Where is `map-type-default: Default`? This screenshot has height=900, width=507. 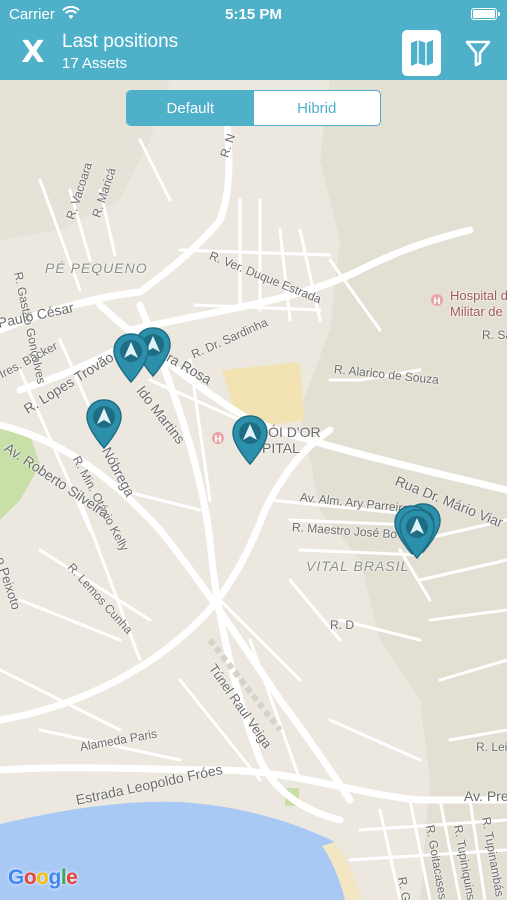 map-type-default: Default is located at coordinates (190, 108).